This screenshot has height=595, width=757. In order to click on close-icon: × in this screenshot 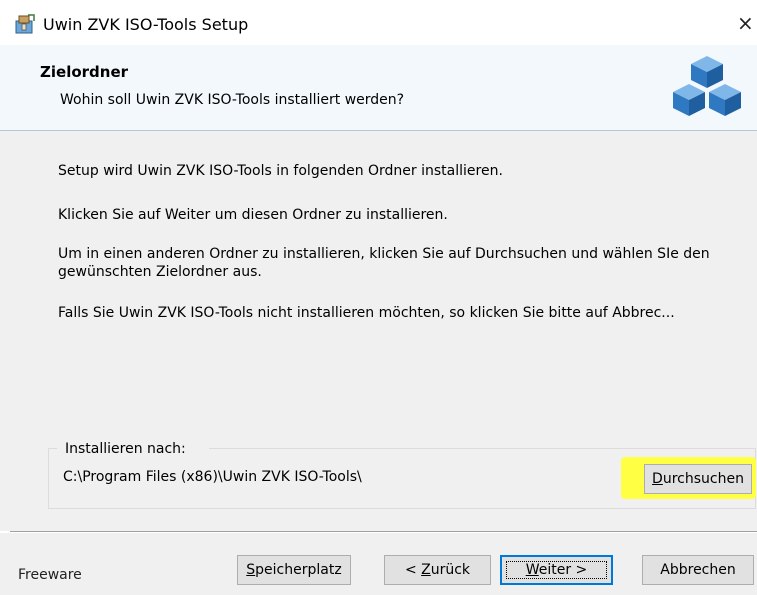, I will do `click(747, 23)`.